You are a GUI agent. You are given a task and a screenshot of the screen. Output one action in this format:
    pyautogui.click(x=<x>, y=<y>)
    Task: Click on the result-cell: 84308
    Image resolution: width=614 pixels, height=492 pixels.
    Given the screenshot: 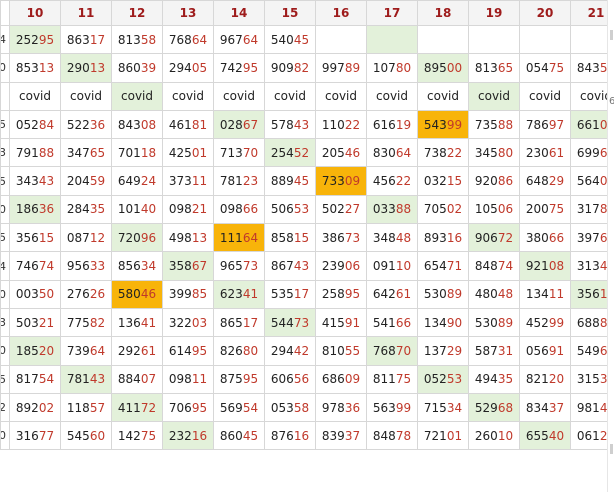 What is the action you would take?
    pyautogui.click(x=137, y=124)
    